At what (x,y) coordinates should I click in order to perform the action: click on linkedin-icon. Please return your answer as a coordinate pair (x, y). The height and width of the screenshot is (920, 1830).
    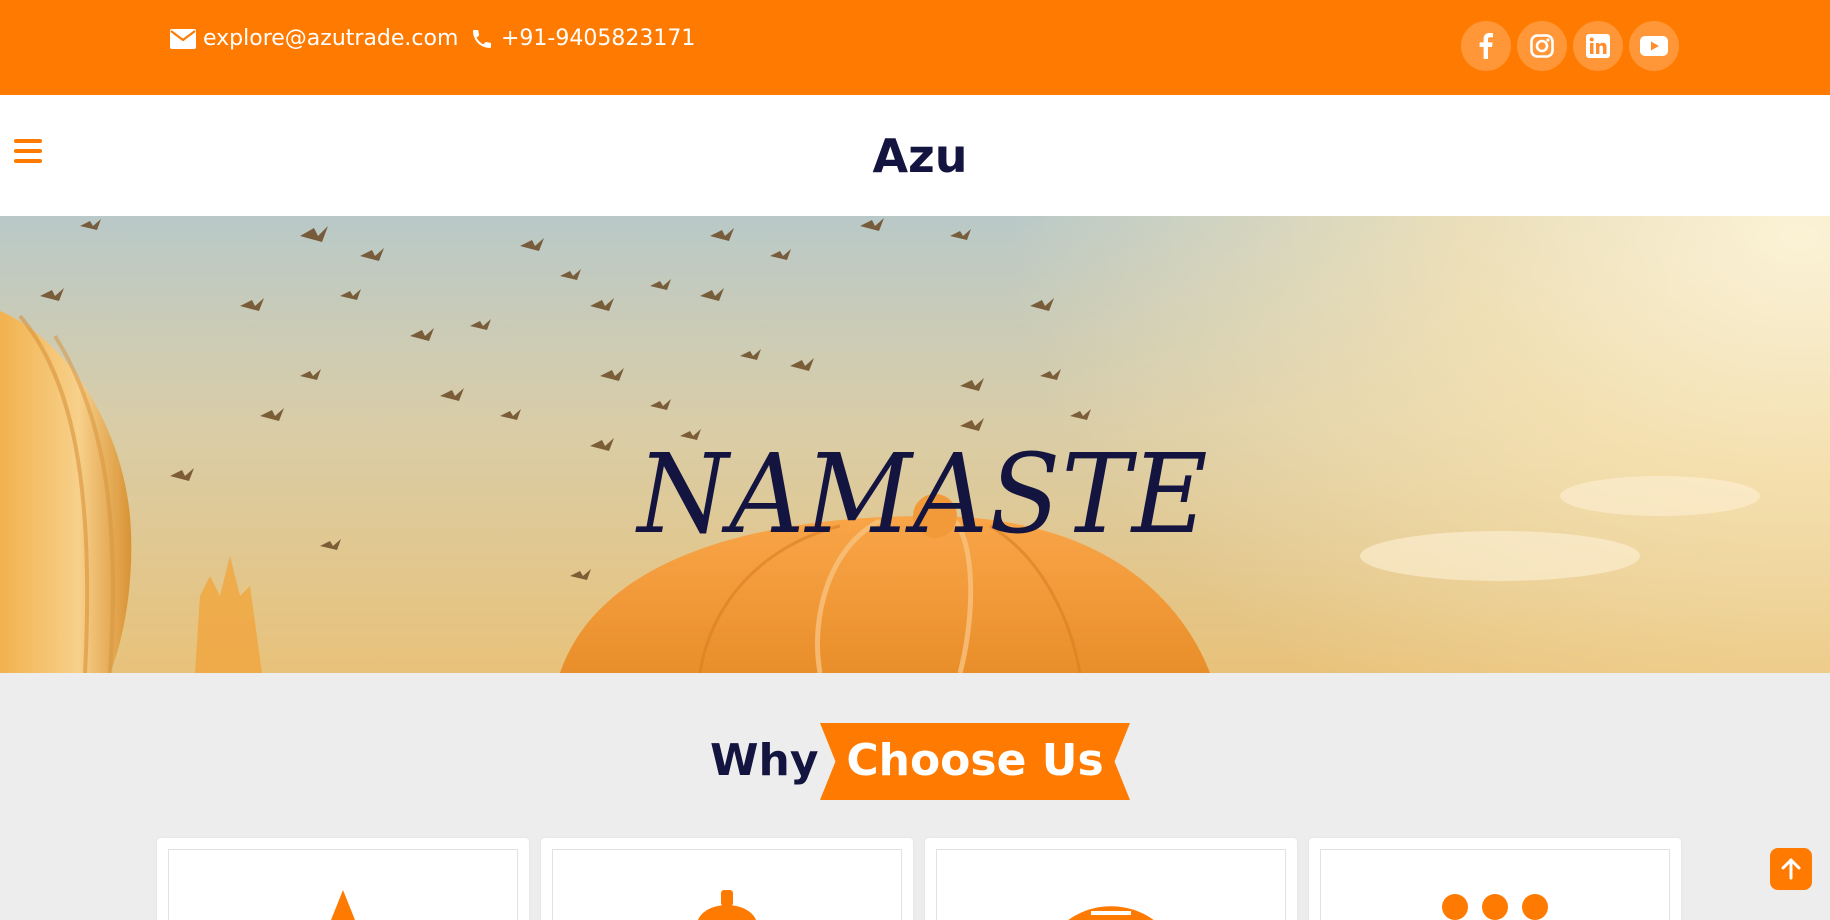
    Looking at the image, I should click on (1598, 46).